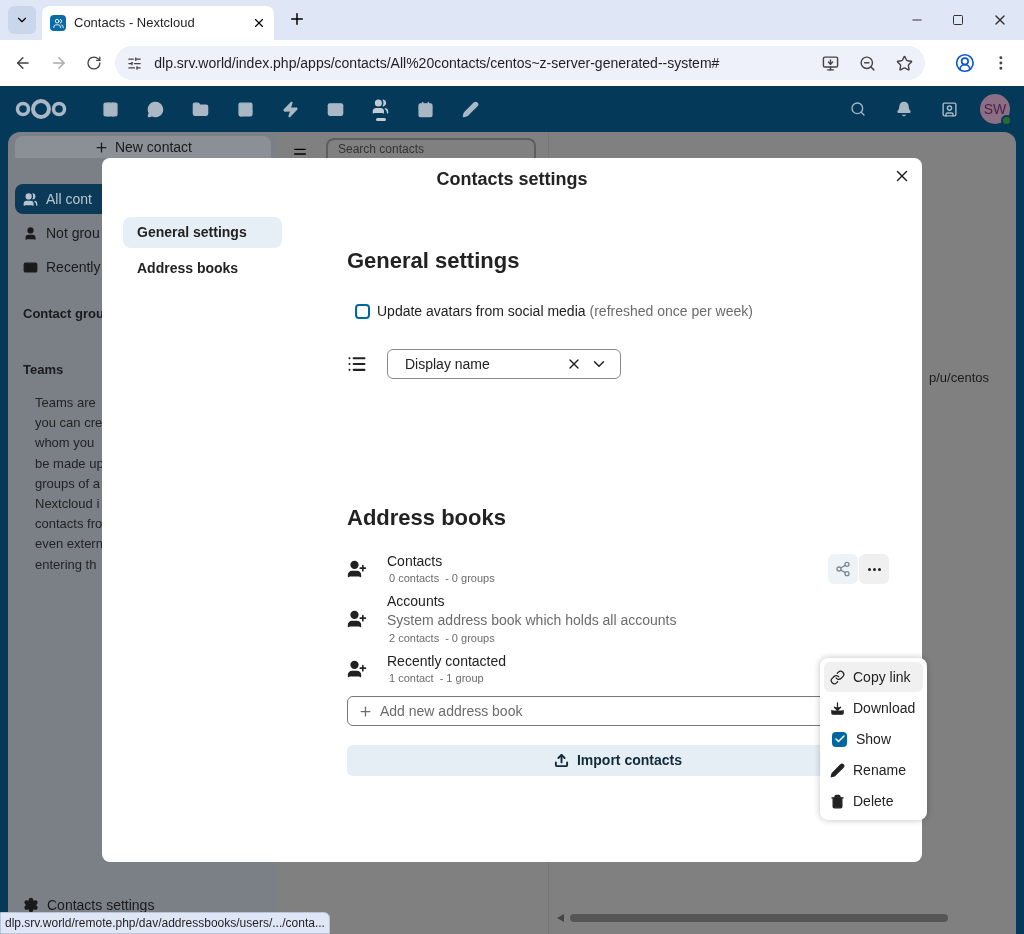  Describe the element at coordinates (415, 561) in the screenshot. I see `address-book-name: Contacts` at that location.